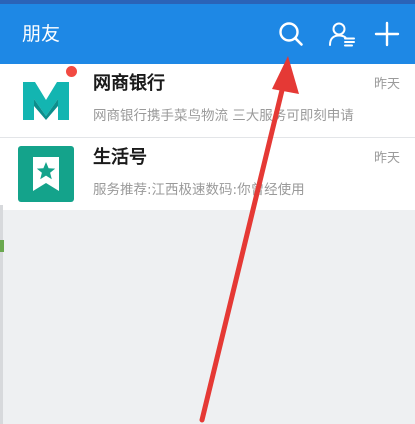 The image size is (415, 424). Describe the element at coordinates (46, 100) in the screenshot. I see `mybank-logo` at that location.